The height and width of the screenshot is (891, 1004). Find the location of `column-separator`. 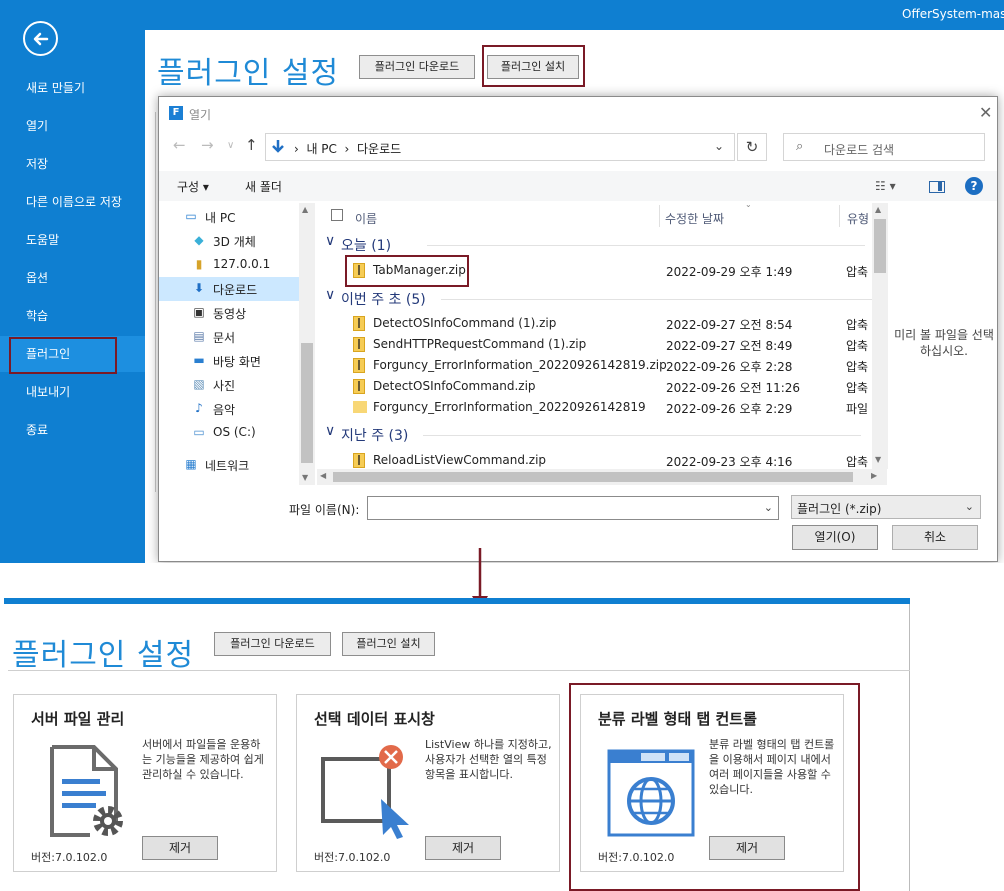

column-separator is located at coordinates (839, 216).